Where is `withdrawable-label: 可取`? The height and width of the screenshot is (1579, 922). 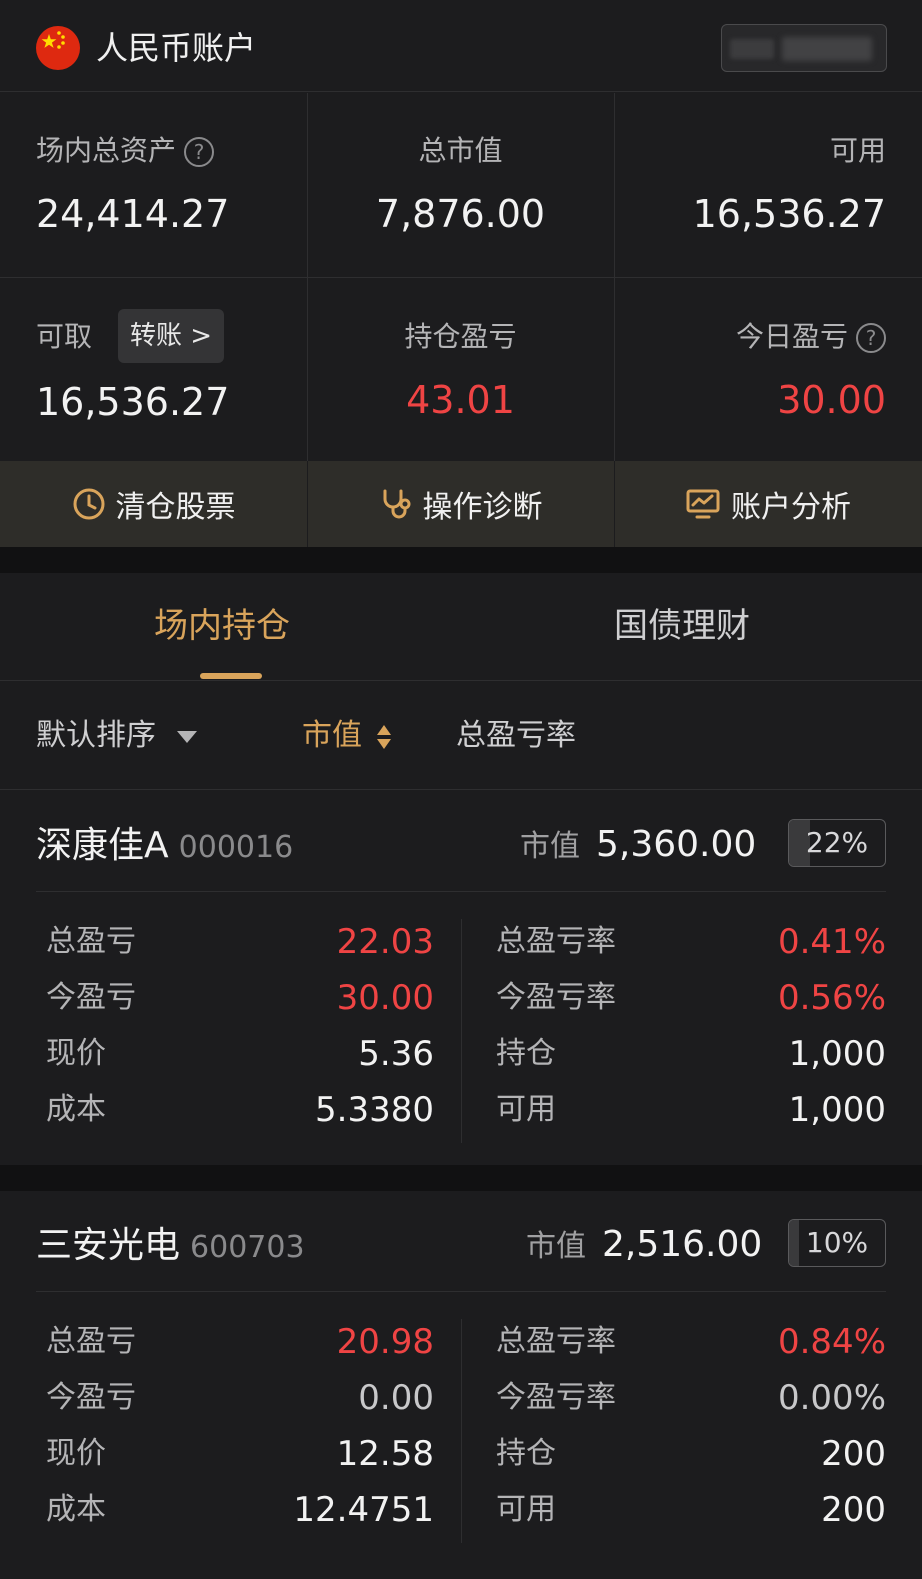
withdrawable-label: 可取 is located at coordinates (64, 336).